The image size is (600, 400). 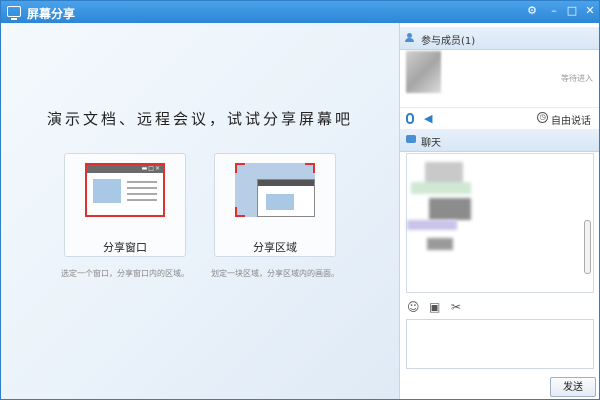 I want to click on member-avatar, so click(x=423, y=72).